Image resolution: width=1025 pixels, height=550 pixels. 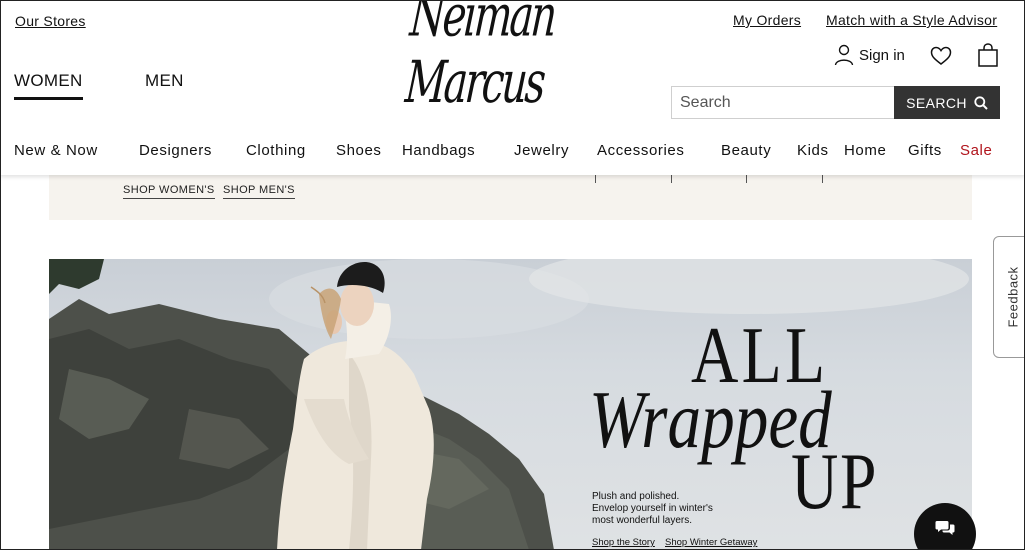 What do you see at coordinates (882, 55) in the screenshot?
I see `sign-in-label: Sign in` at bounding box center [882, 55].